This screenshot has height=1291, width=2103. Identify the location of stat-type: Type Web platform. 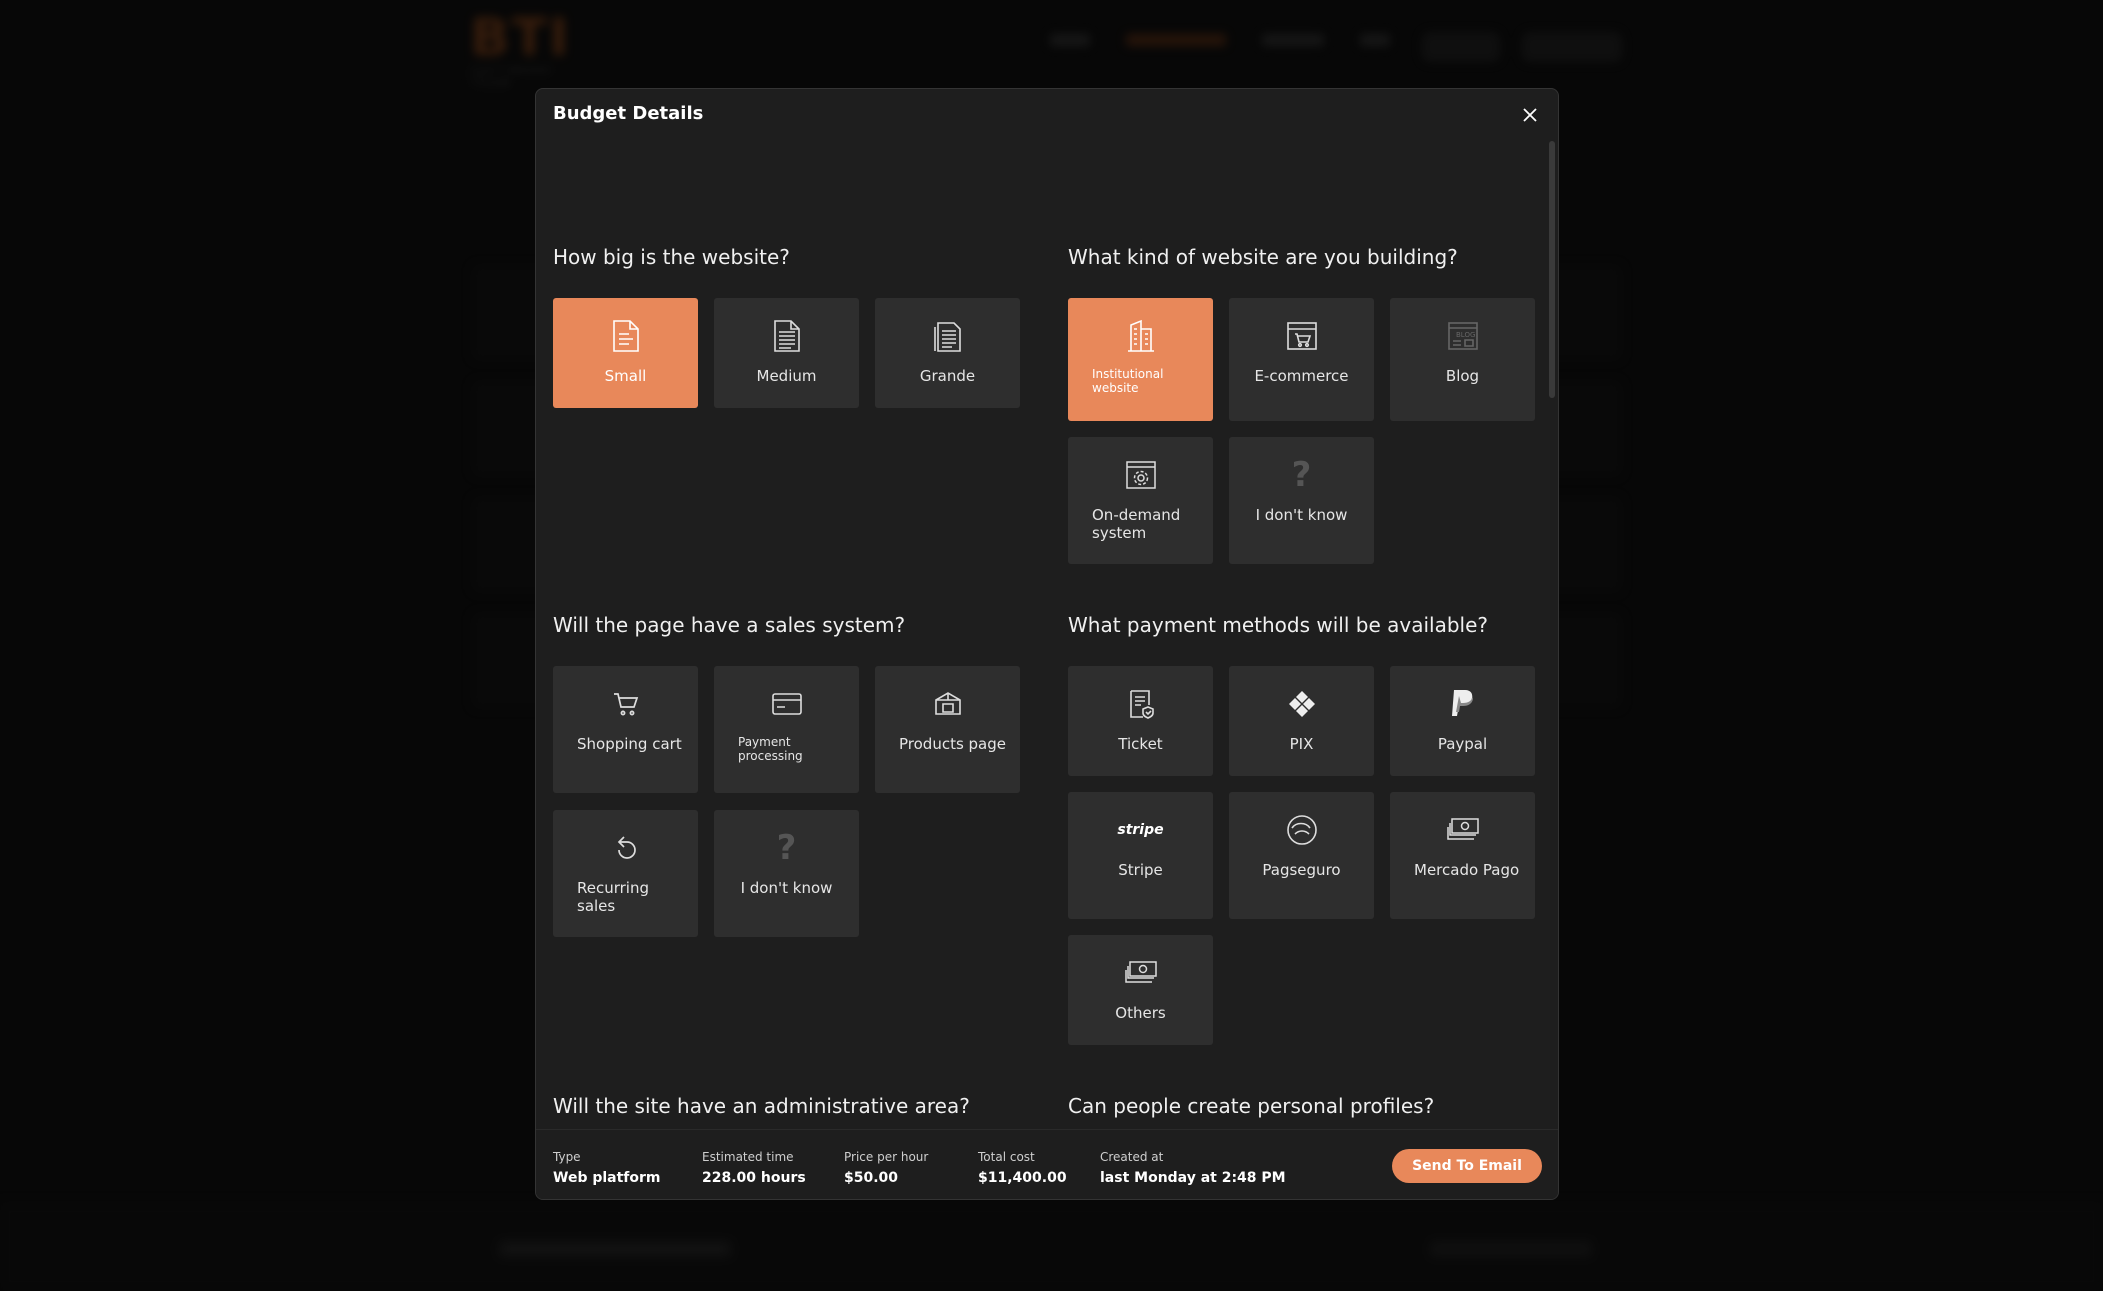
(607, 1168).